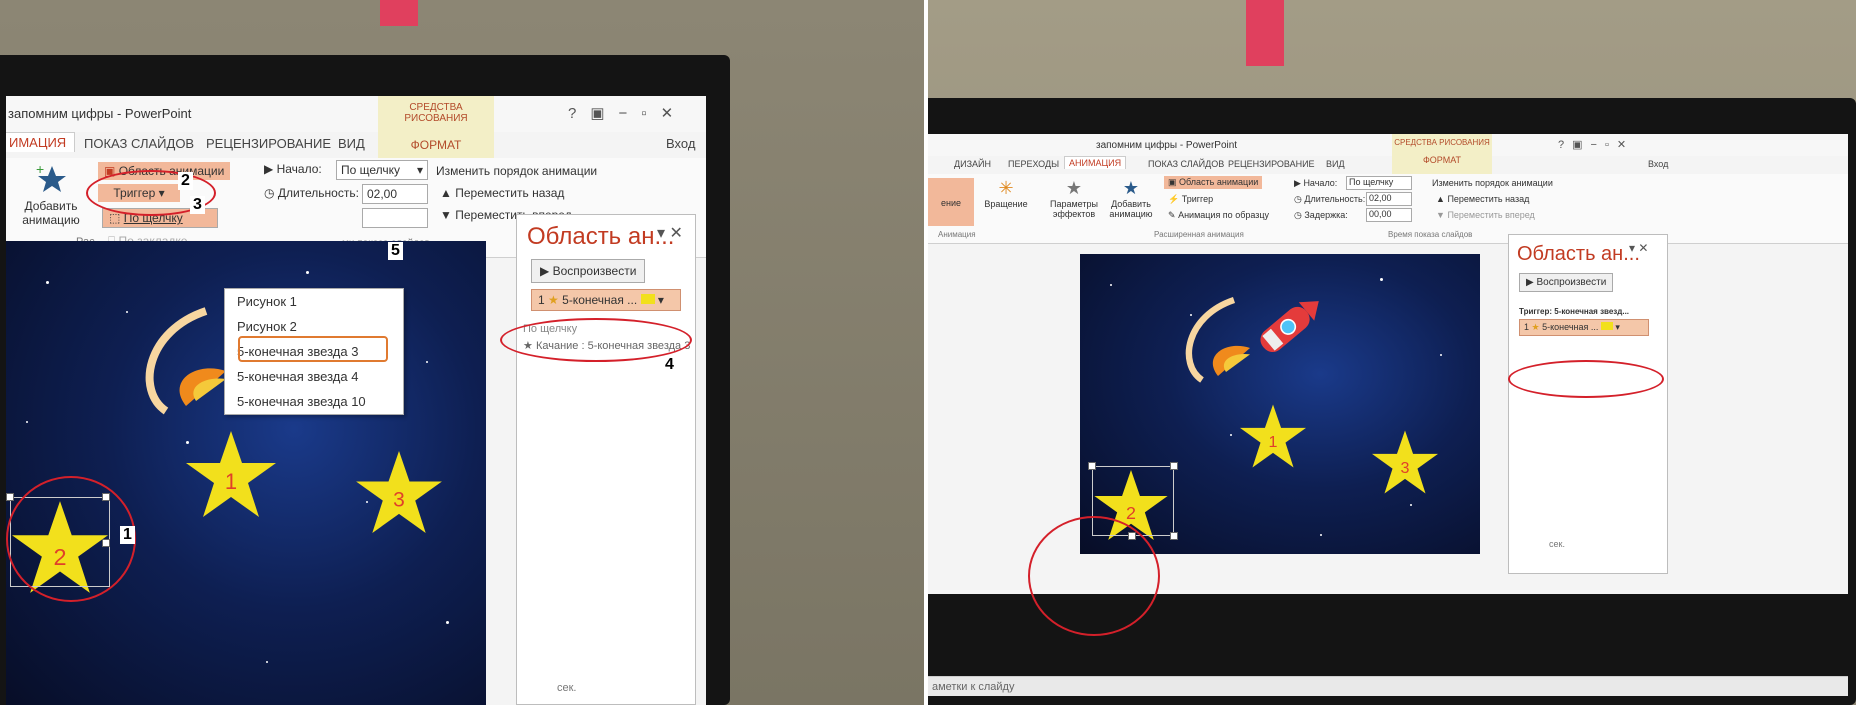 The image size is (1856, 705). I want to click on group-animation-label: Анимация, so click(957, 234).